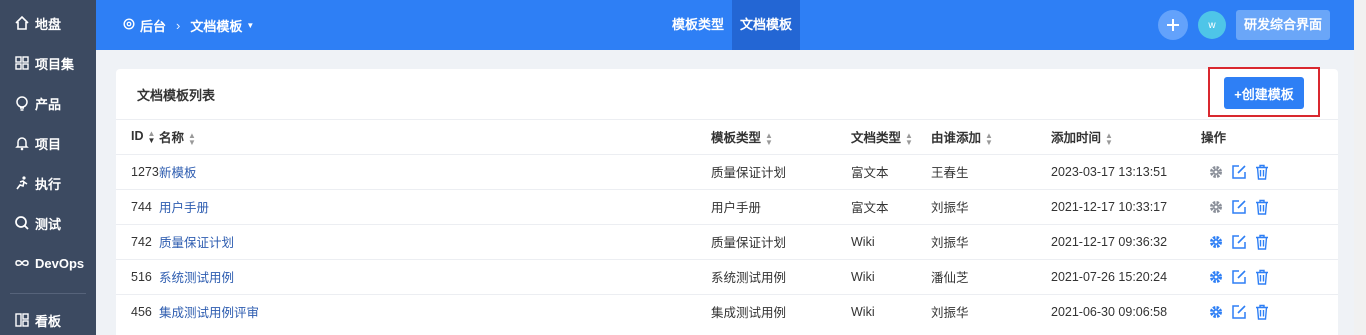 This screenshot has width=1366, height=335. What do you see at coordinates (991, 276) in the screenshot?
I see `row-creator: 潘仙芝` at bounding box center [991, 276].